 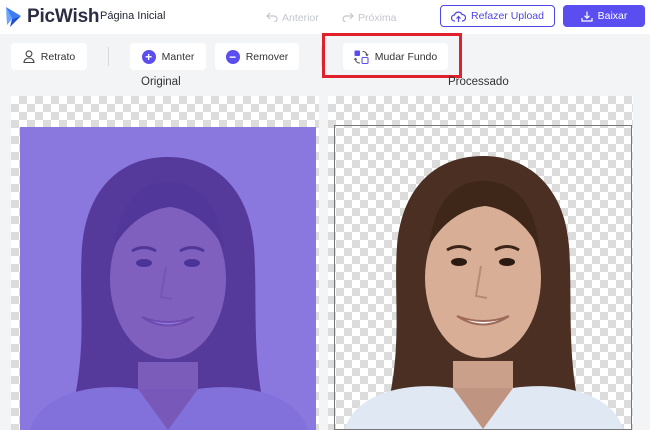 I want to click on processed-label: Processado, so click(x=478, y=82).